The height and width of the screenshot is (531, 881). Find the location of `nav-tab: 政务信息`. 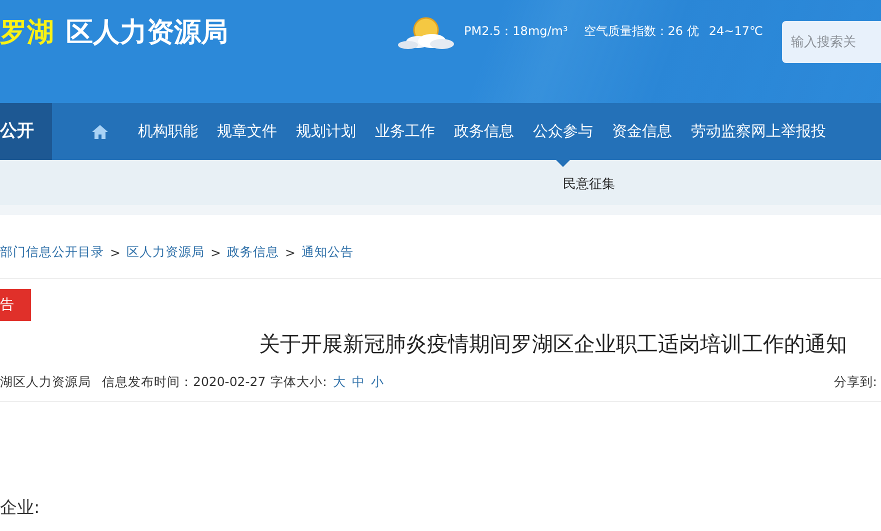

nav-tab: 政务信息 is located at coordinates (484, 135).